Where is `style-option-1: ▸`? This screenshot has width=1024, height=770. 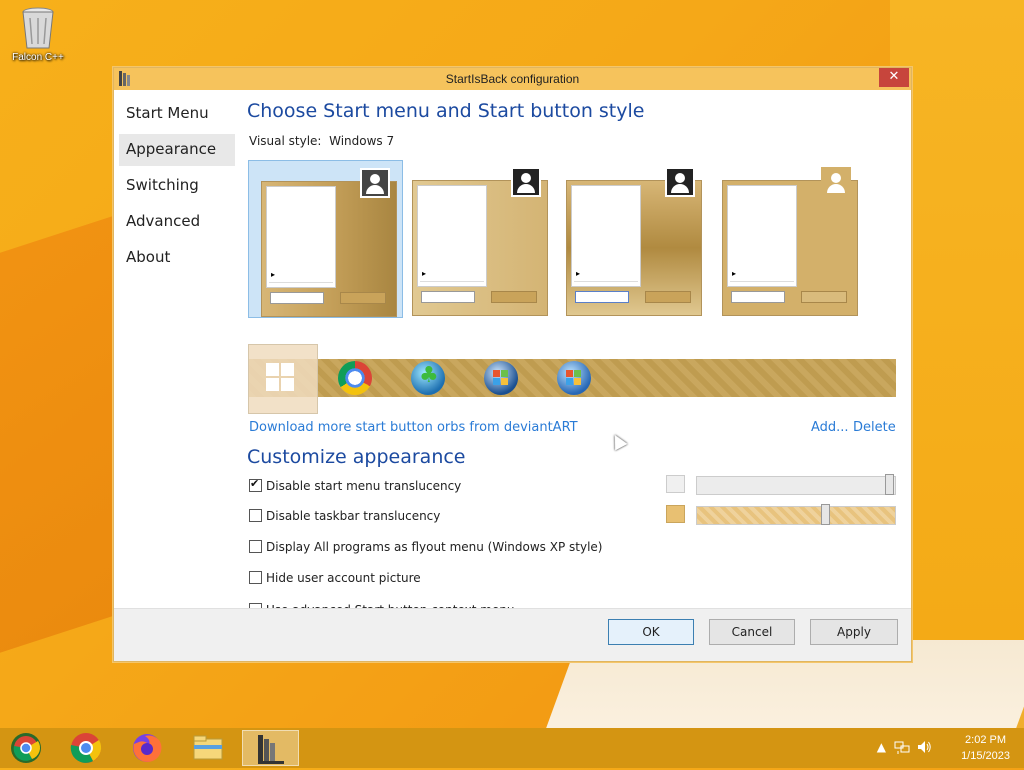 style-option-1: ▸ is located at coordinates (325, 239).